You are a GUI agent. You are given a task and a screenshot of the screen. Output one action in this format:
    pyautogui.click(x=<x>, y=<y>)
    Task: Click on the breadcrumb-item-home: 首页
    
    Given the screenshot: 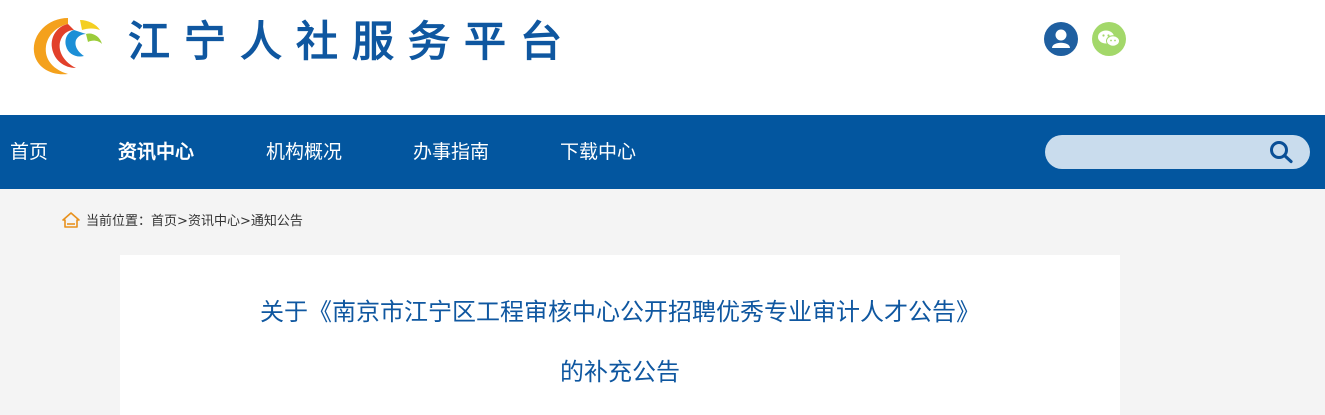 What is the action you would take?
    pyautogui.click(x=164, y=221)
    